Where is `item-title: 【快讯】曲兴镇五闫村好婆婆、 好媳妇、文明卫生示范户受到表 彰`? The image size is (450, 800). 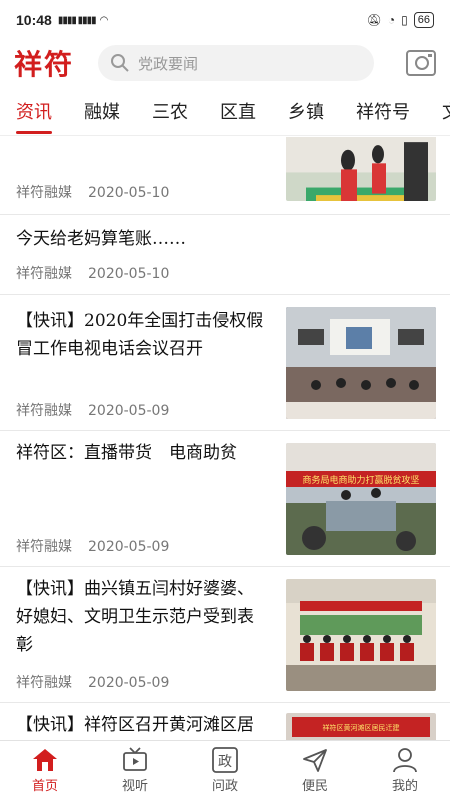 item-title: 【快讯】曲兴镇五闫村好婆婆、 好媳妇、文明卫生示范户受到表 彰 is located at coordinates (135, 617).